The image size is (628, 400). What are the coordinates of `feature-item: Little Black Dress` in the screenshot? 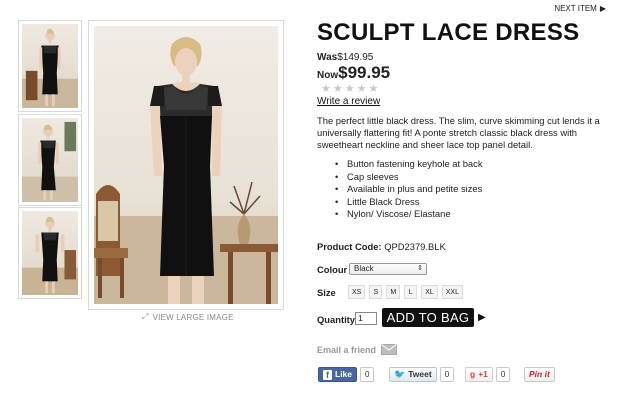 It's located at (409, 202).